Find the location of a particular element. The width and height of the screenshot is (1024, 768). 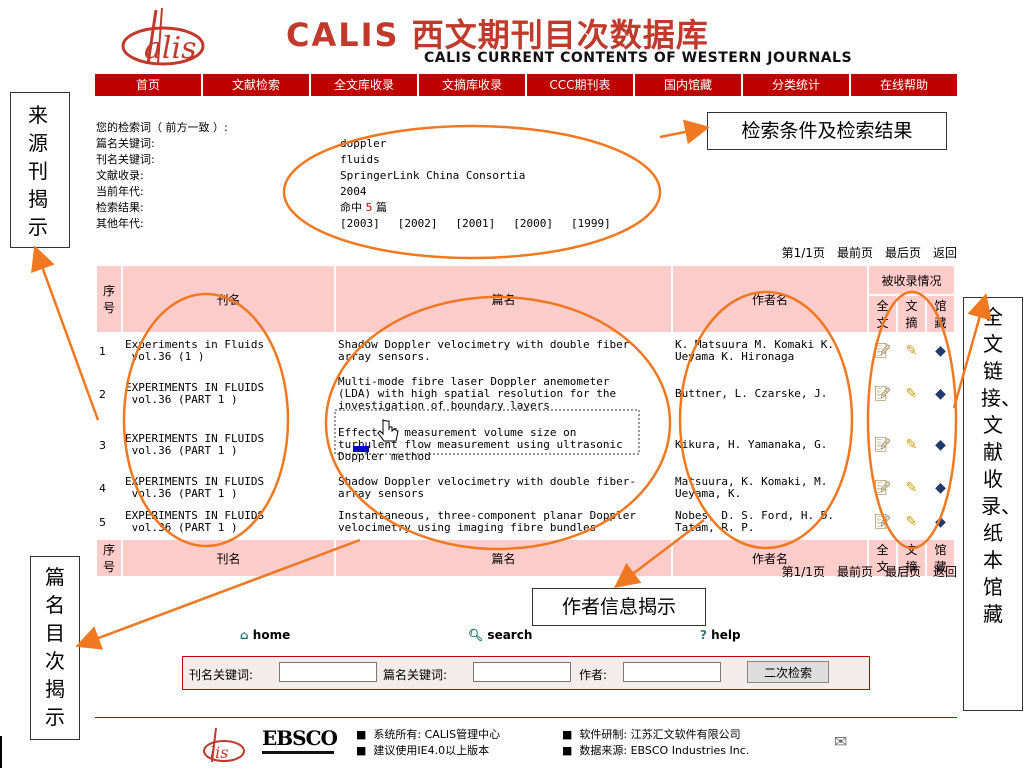

nav-abstracts: 文摘库收录 is located at coordinates (473, 85).